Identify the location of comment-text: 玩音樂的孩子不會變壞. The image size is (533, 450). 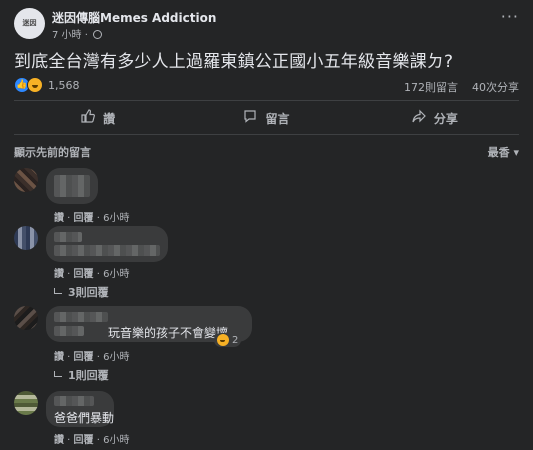
(168, 333).